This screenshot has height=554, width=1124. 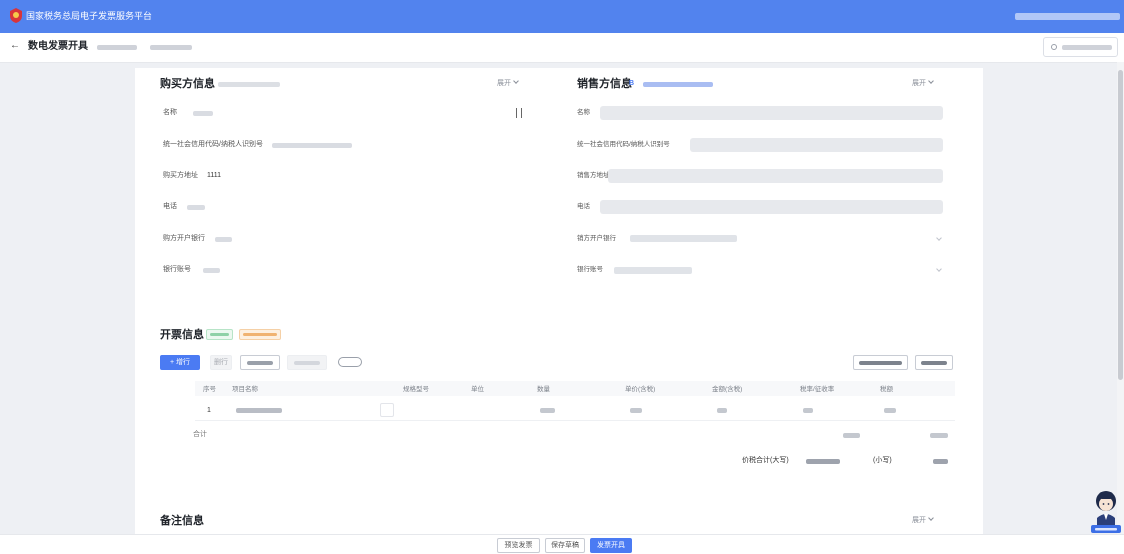 I want to click on buyer-account-input, so click(x=211, y=270).